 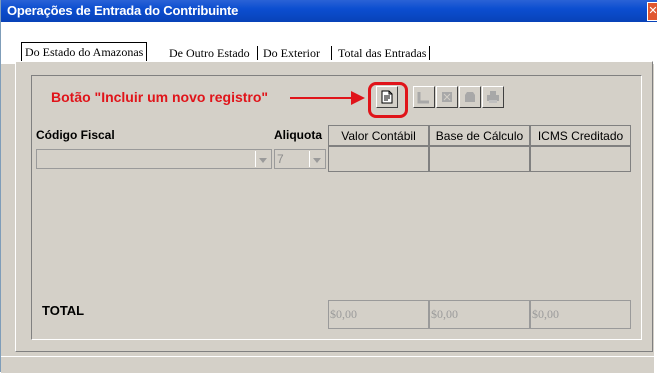 What do you see at coordinates (479, 159) in the screenshot?
I see `base-de-calculo-cell` at bounding box center [479, 159].